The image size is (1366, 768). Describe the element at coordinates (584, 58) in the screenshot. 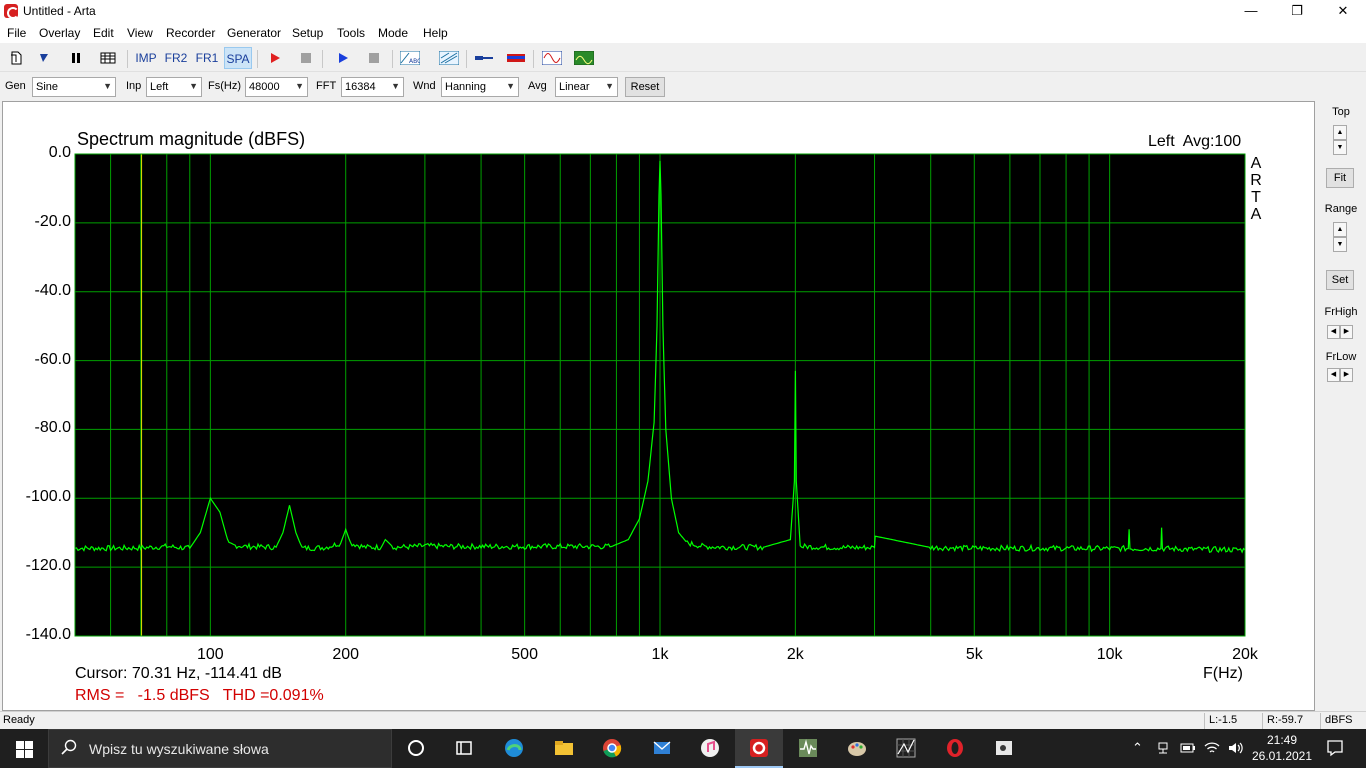

I see `oscilloscope-icon` at that location.